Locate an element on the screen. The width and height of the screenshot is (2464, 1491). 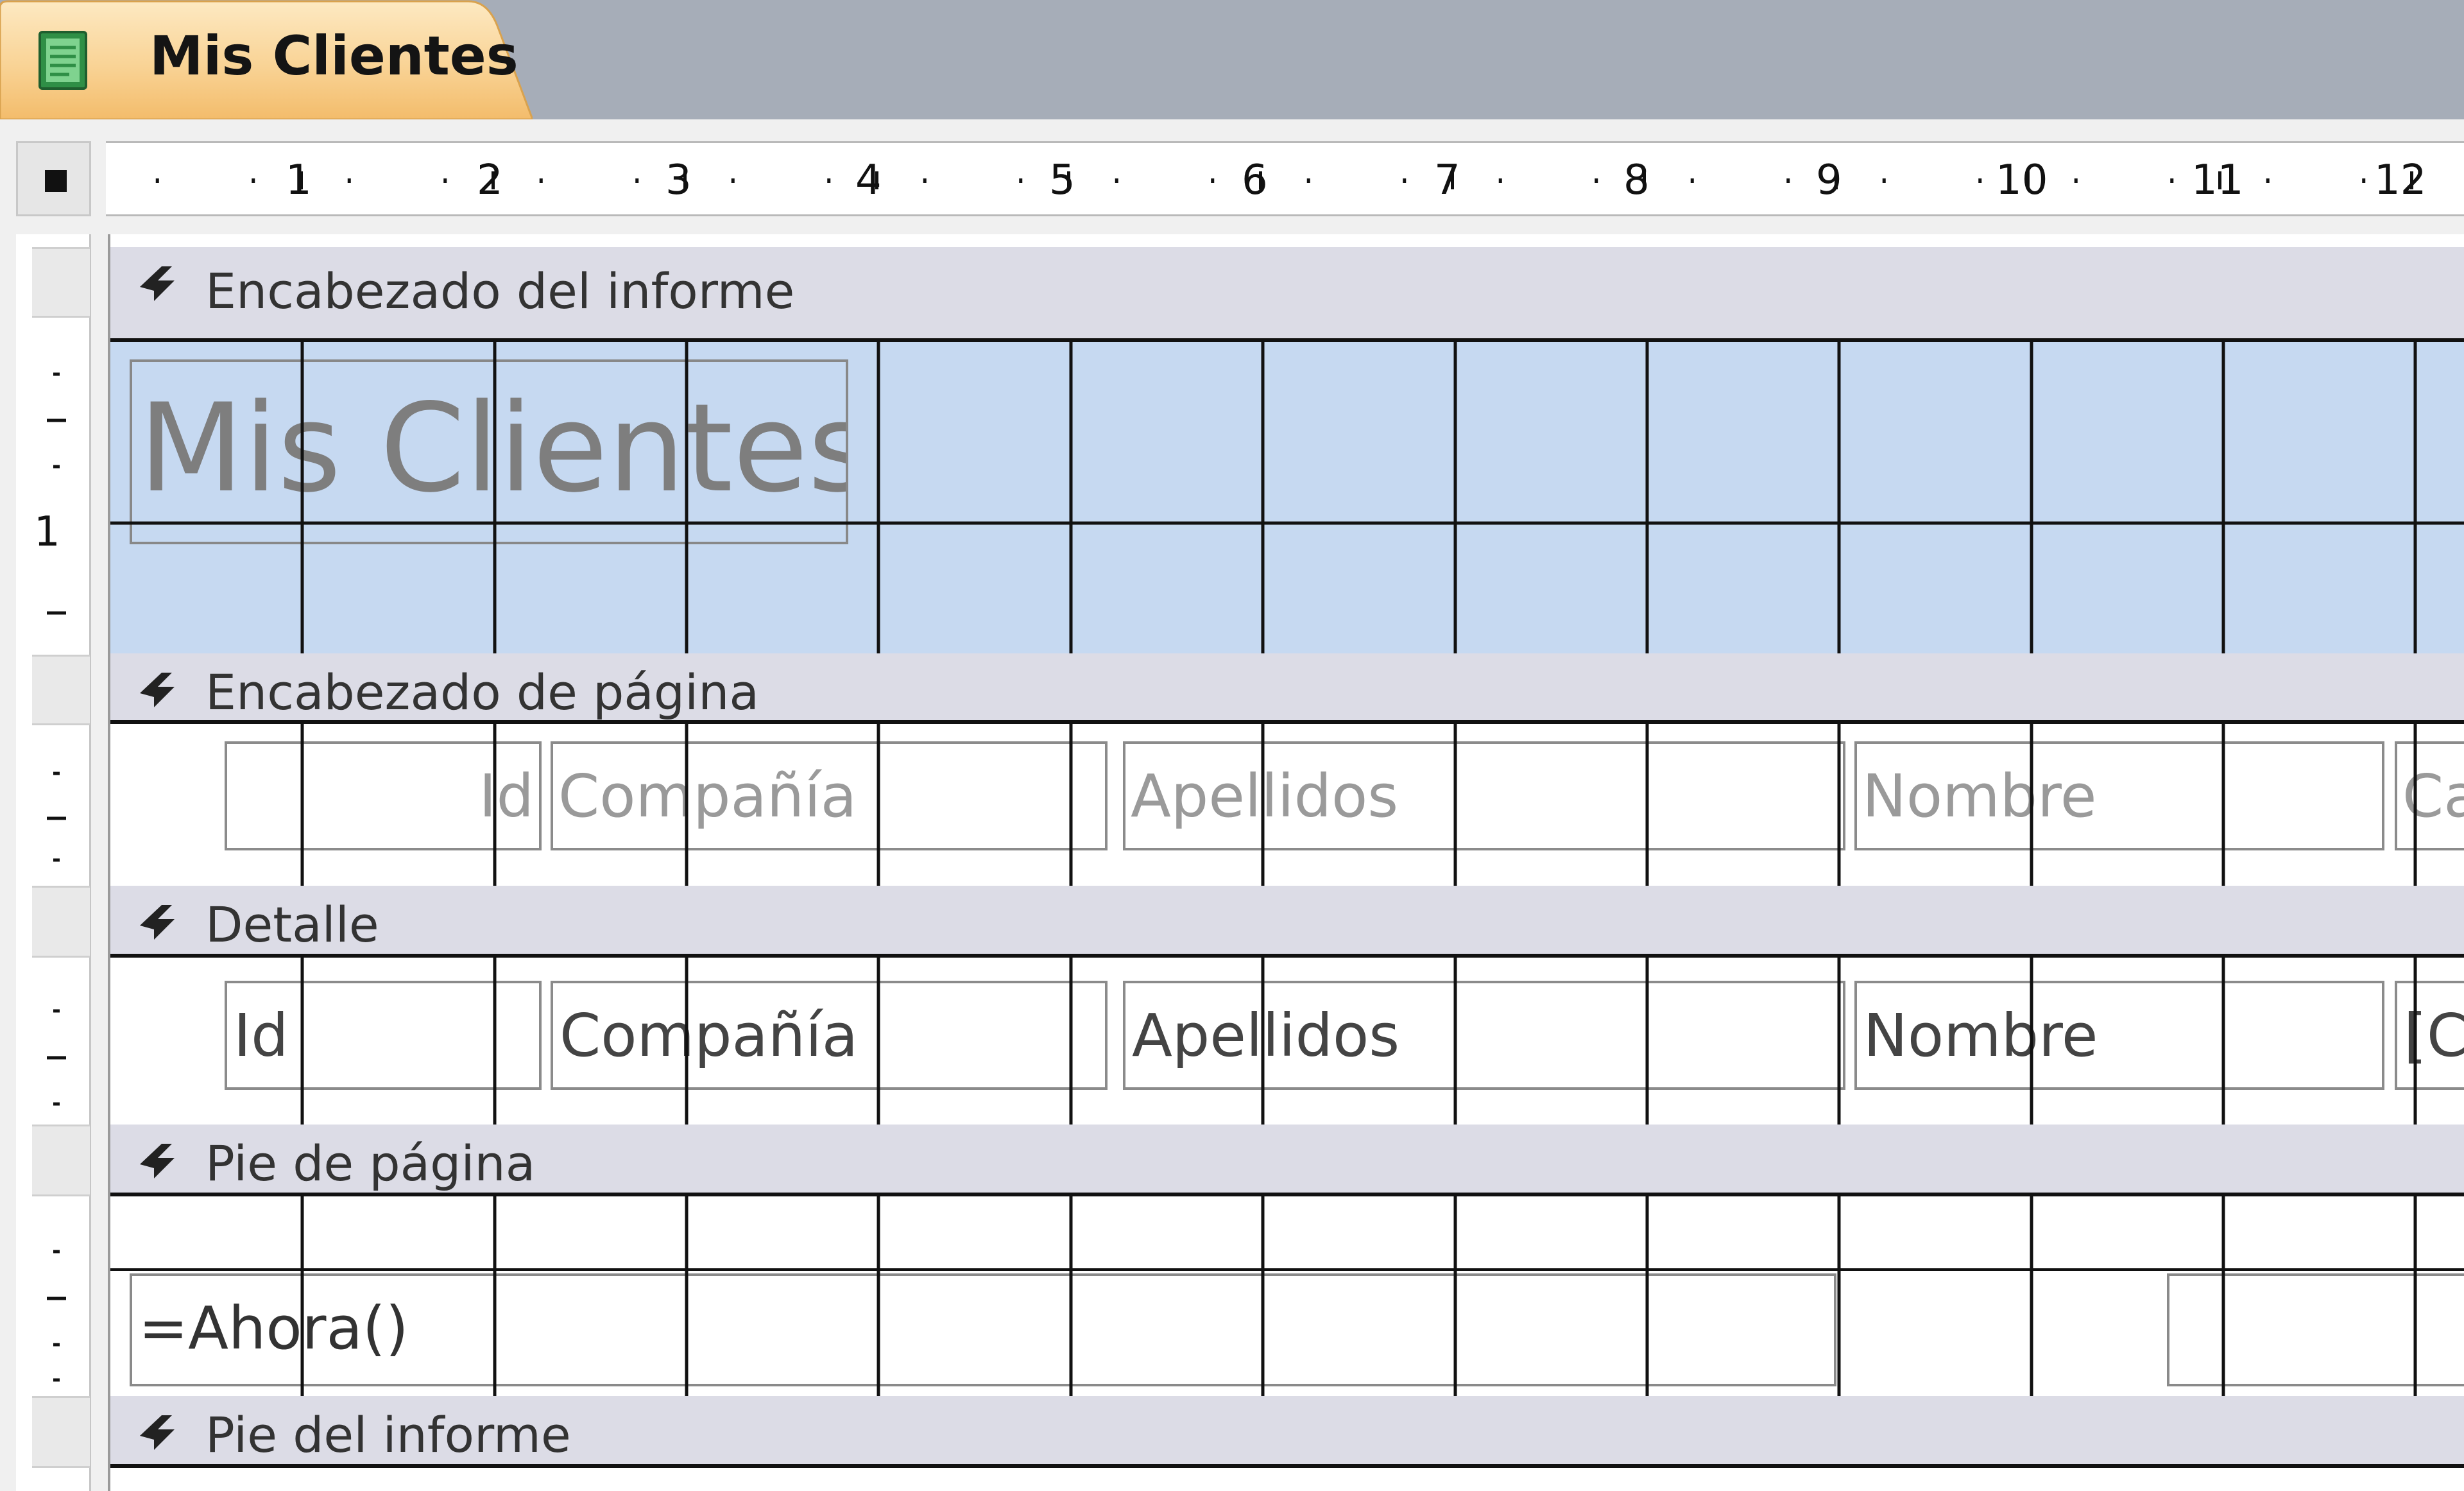
section-bar-page-footer: Pie de página is located at coordinates (1287, 1160).